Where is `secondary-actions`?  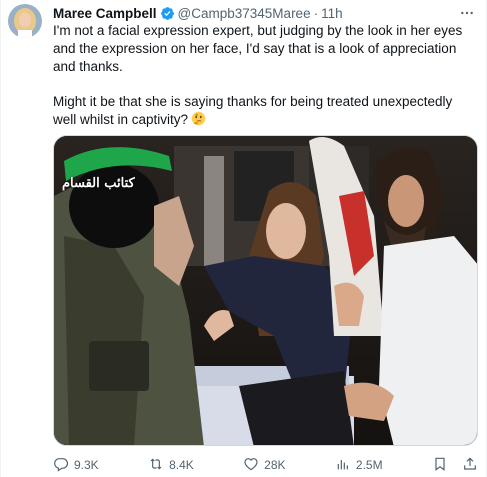 secondary-actions is located at coordinates (455, 465).